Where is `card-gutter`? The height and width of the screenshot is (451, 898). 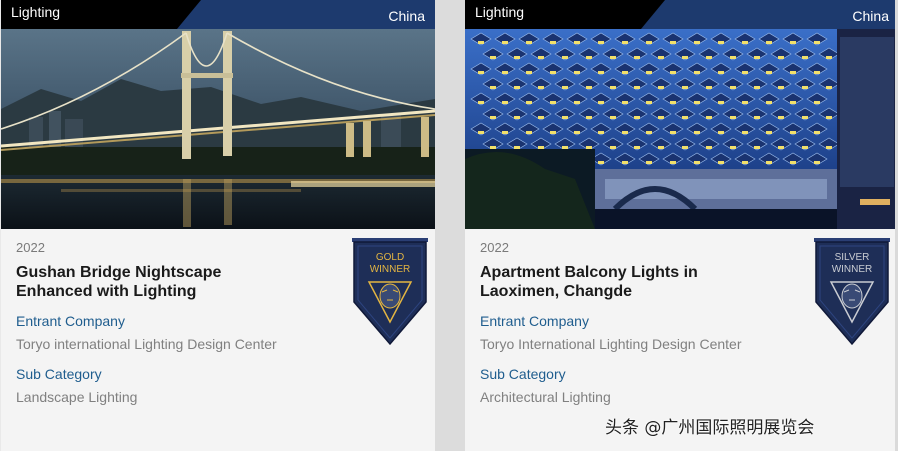 card-gutter is located at coordinates (450, 225).